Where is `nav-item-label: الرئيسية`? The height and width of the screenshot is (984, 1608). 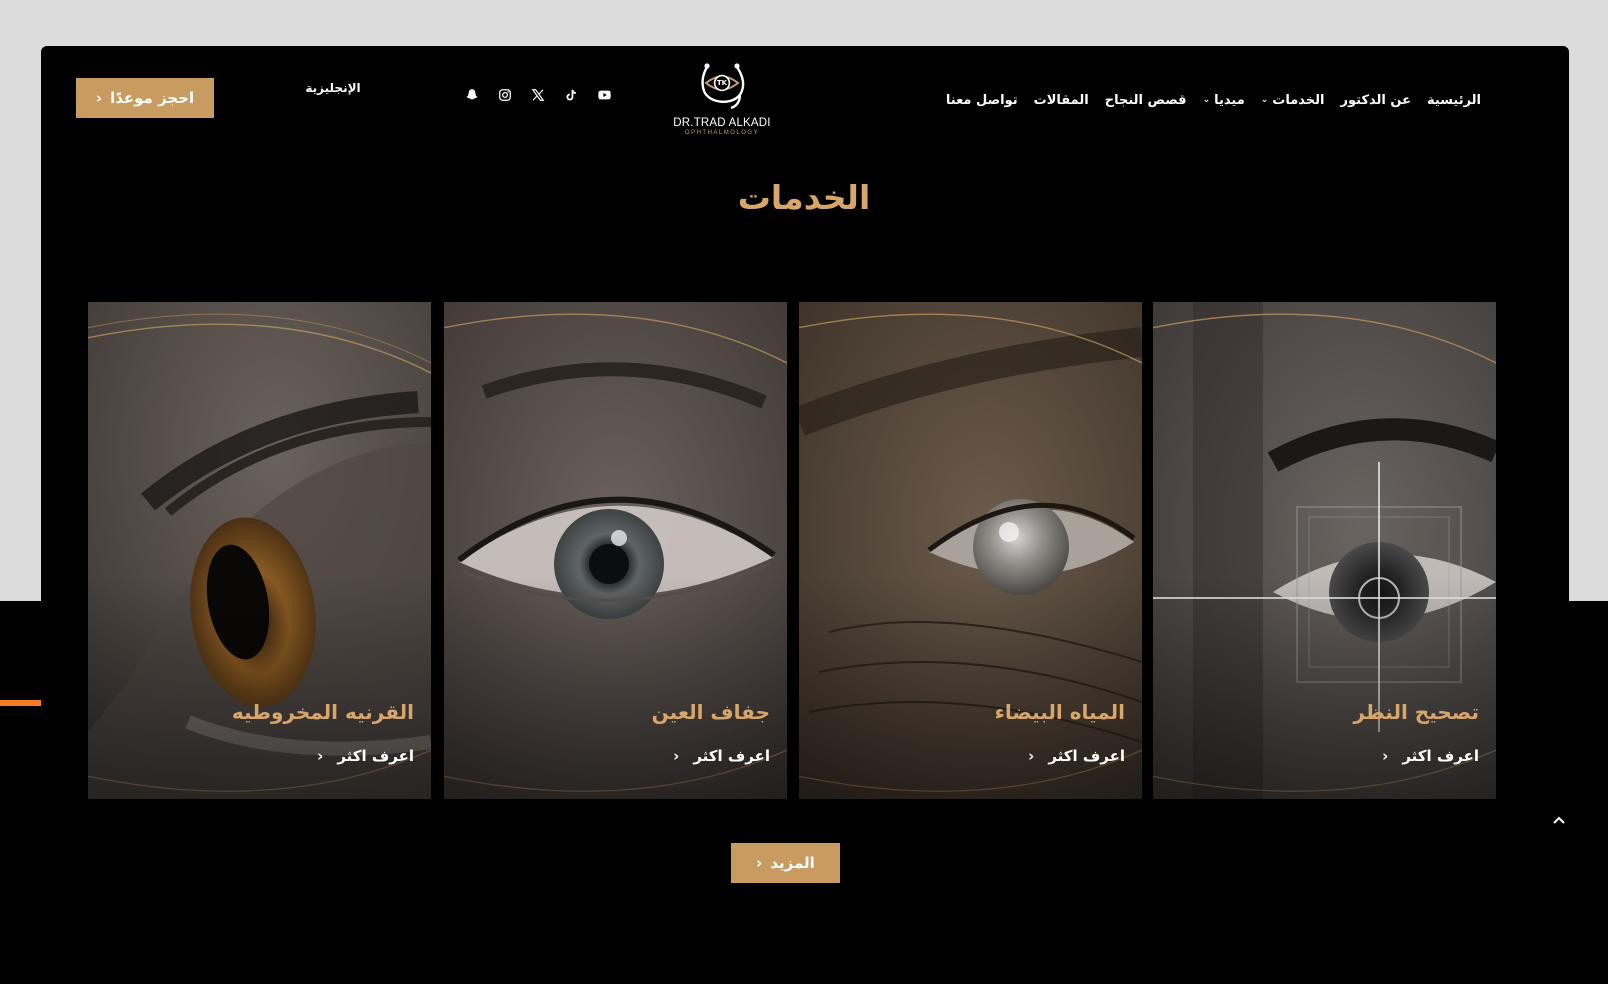 nav-item-label: الرئيسية is located at coordinates (1453, 100).